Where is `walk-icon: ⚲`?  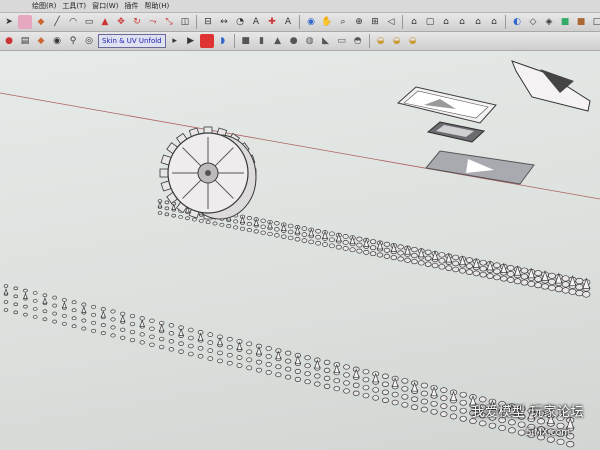 walk-icon: ⚲ is located at coordinates (73, 41).